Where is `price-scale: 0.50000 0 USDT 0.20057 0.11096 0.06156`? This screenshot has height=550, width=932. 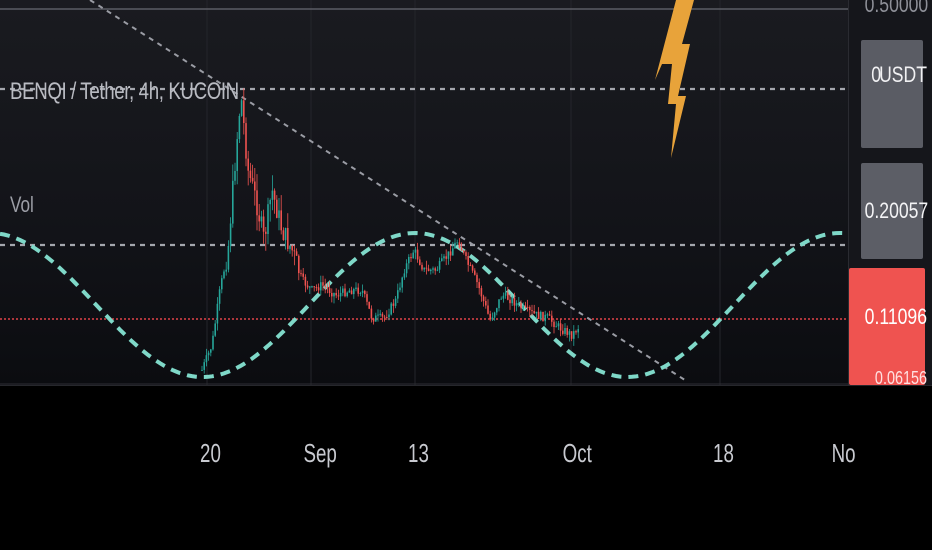
price-scale: 0.50000 0 USDT 0.20057 0.11096 0.06156 is located at coordinates (890, 194).